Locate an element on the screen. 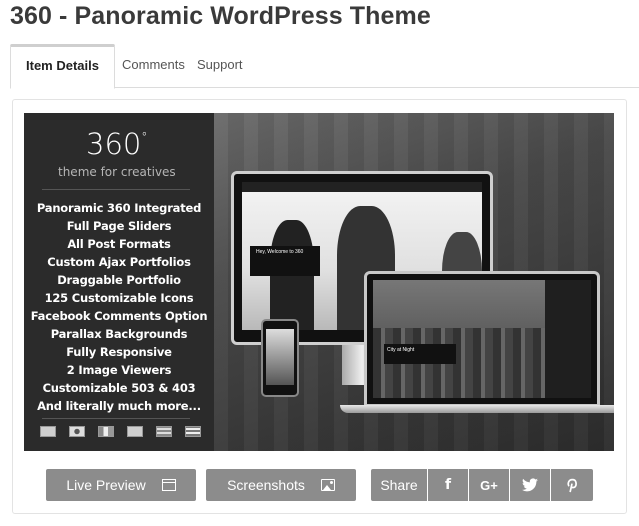 This screenshot has height=526, width=639. twitter-bird-icon is located at coordinates (530, 485).